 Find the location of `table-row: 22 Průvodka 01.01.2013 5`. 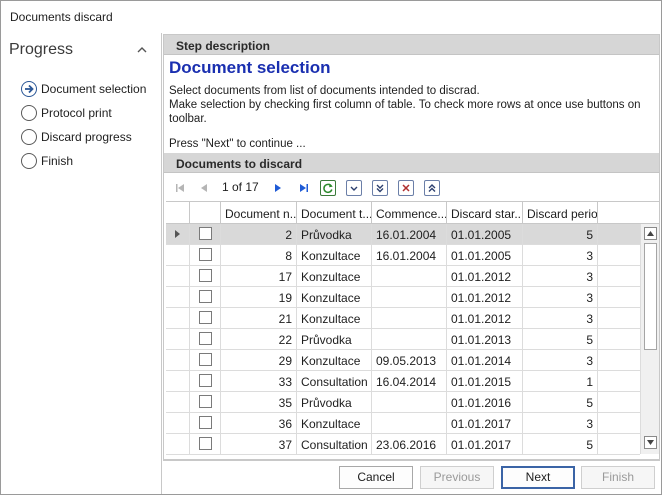

table-row: 22 Průvodka 01.01.2013 5 is located at coordinates (403, 339).